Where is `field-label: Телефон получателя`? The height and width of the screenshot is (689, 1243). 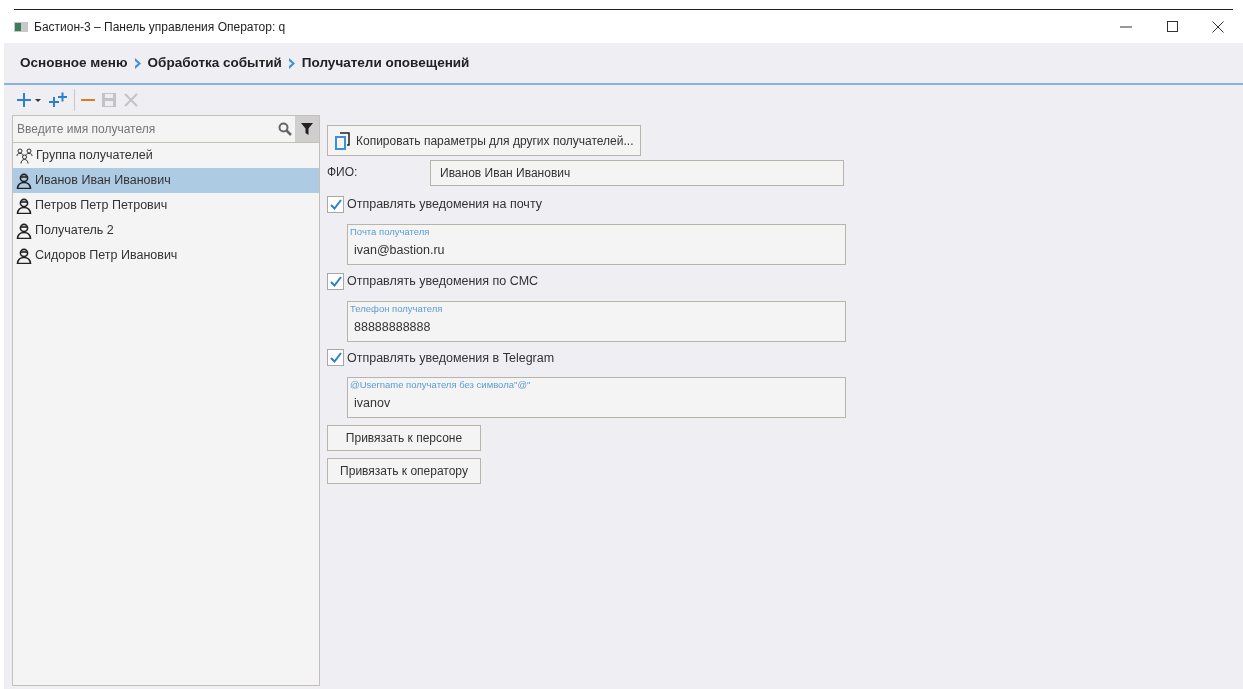
field-label: Телефон получателя is located at coordinates (396, 308).